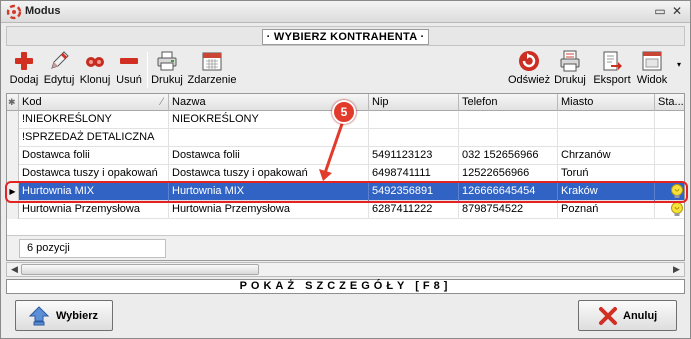 The image size is (691, 339). What do you see at coordinates (652, 61) in the screenshot?
I see `window-view-icon` at bounding box center [652, 61].